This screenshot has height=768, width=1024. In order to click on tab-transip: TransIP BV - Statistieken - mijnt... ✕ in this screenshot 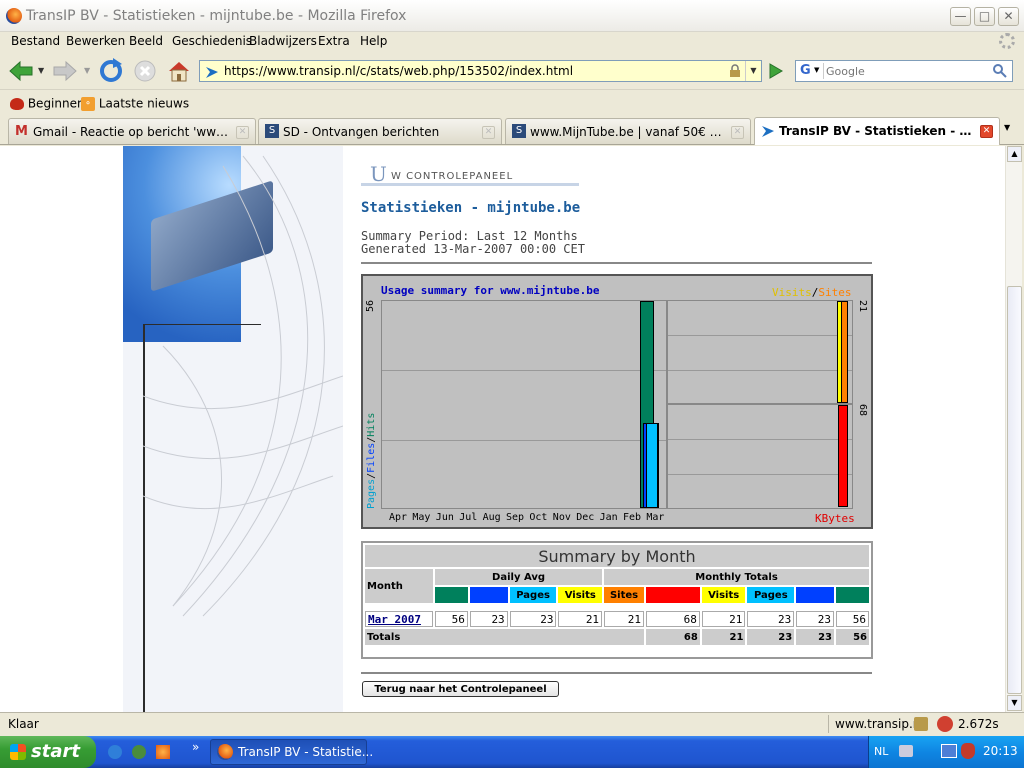, I will do `click(877, 131)`.